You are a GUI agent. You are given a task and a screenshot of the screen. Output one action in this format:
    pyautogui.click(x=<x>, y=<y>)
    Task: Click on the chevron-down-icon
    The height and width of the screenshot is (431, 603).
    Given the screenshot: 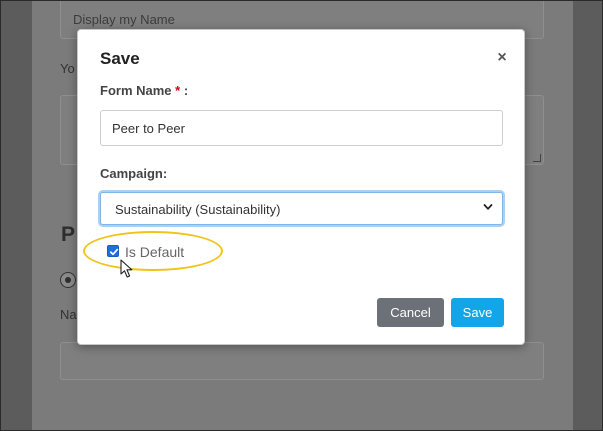 What is the action you would take?
    pyautogui.click(x=488, y=207)
    